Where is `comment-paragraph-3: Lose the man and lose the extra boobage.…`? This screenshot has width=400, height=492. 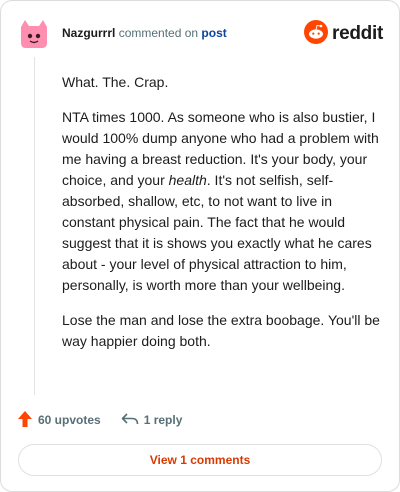
comment-paragraph-3: Lose the man and lose the extra boobage.… is located at coordinates (221, 330).